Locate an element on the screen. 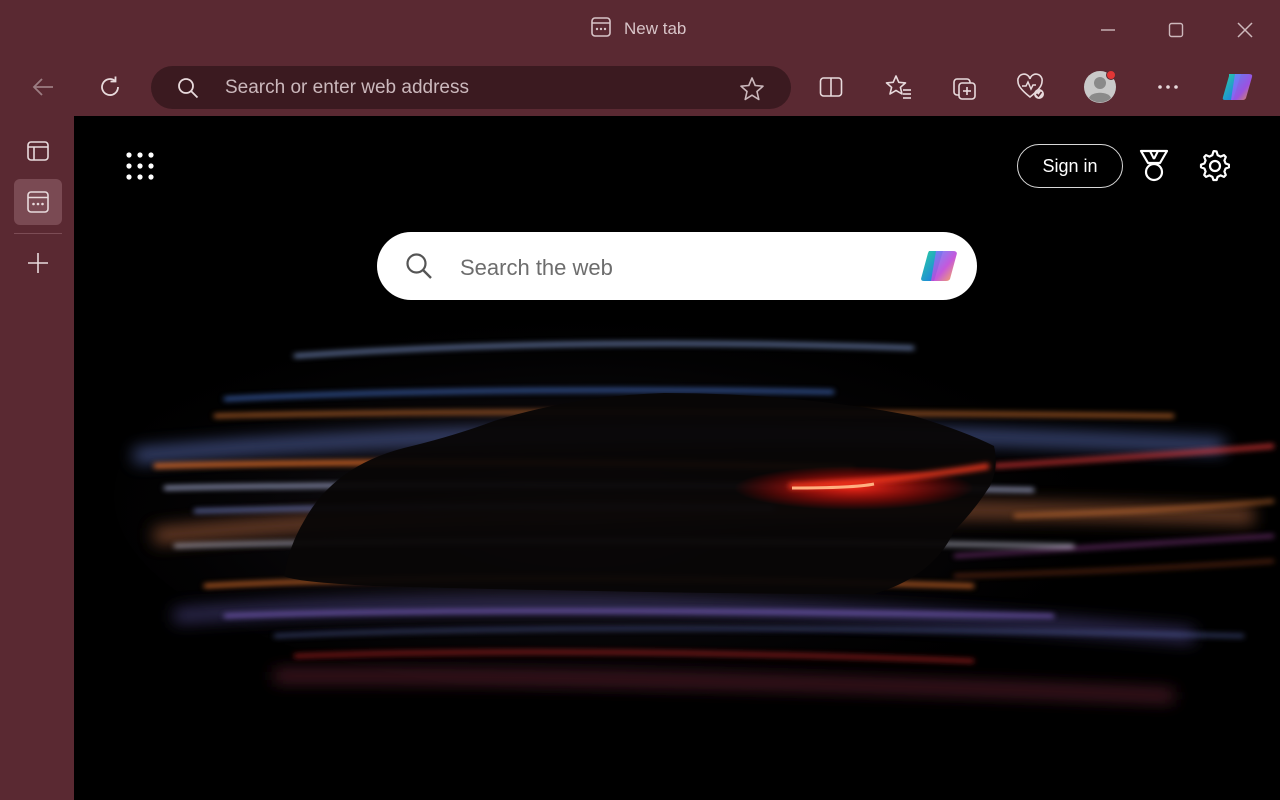  medal-icon is located at coordinates (1154, 165).